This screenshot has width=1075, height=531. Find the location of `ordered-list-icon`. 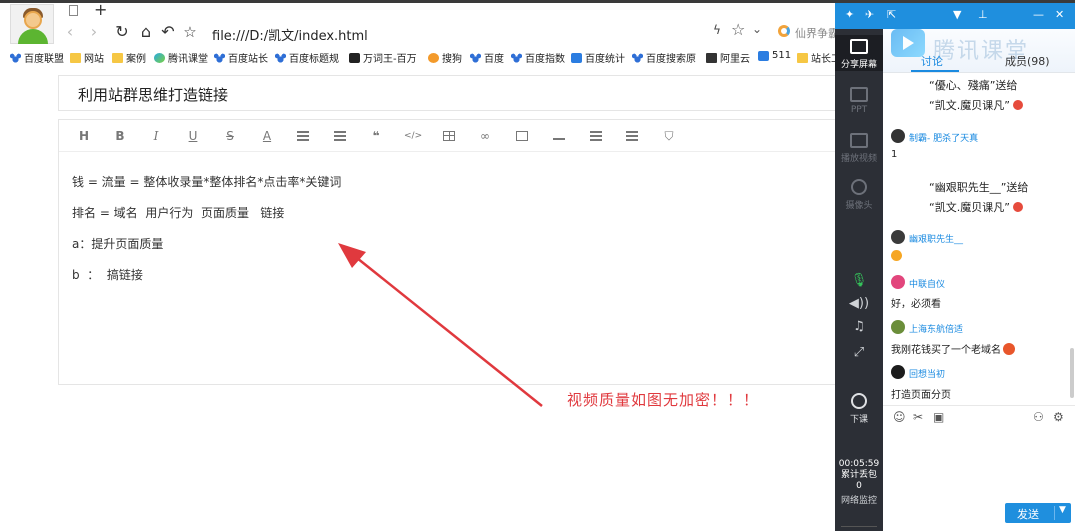

ordered-list-icon is located at coordinates (303, 136).